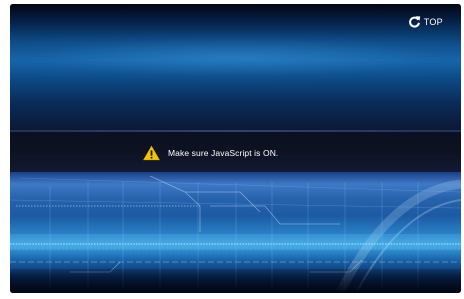 The height and width of the screenshot is (299, 464). What do you see at coordinates (433, 21) in the screenshot?
I see `top-button-label: TOP` at bounding box center [433, 21].